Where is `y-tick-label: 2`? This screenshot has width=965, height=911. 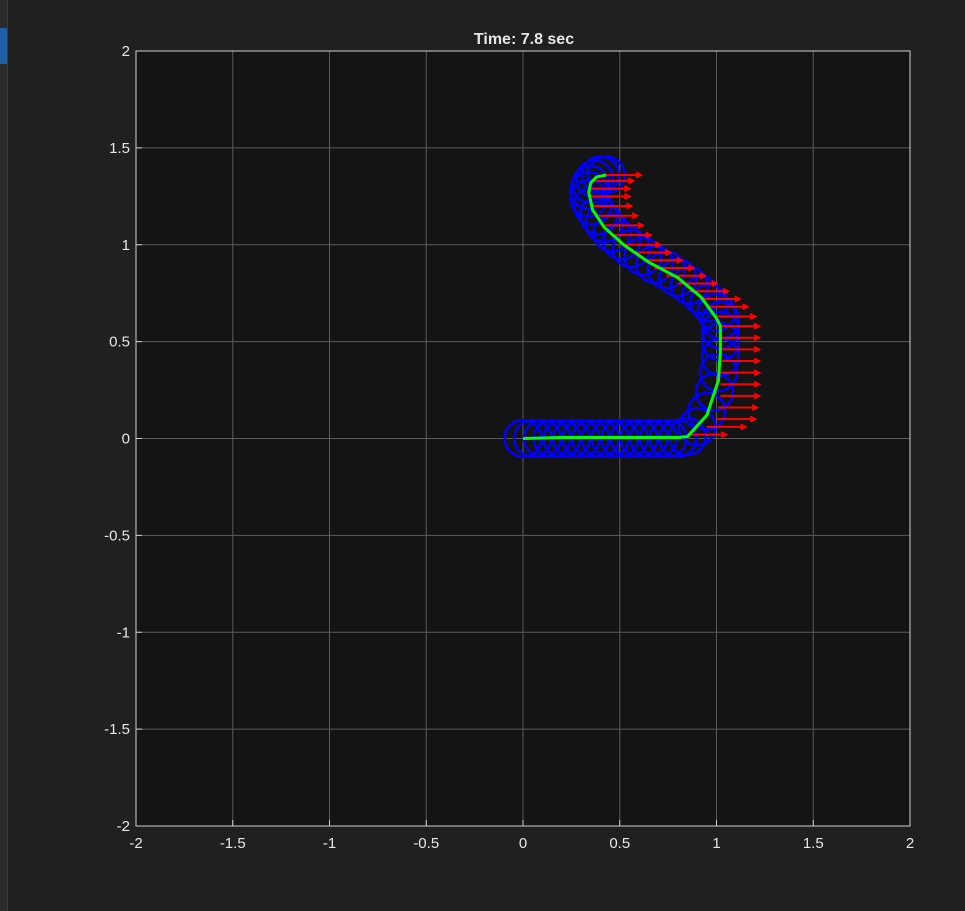
y-tick-label: 2 is located at coordinates (126, 51).